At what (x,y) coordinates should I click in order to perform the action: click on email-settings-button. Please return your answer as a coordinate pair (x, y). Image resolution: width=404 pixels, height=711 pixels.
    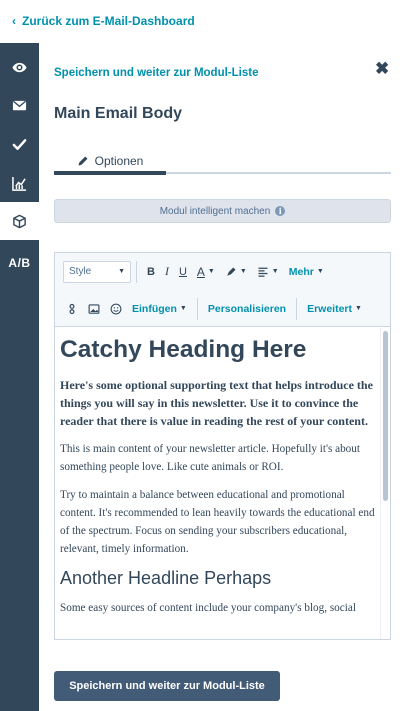
    Looking at the image, I should click on (19, 105).